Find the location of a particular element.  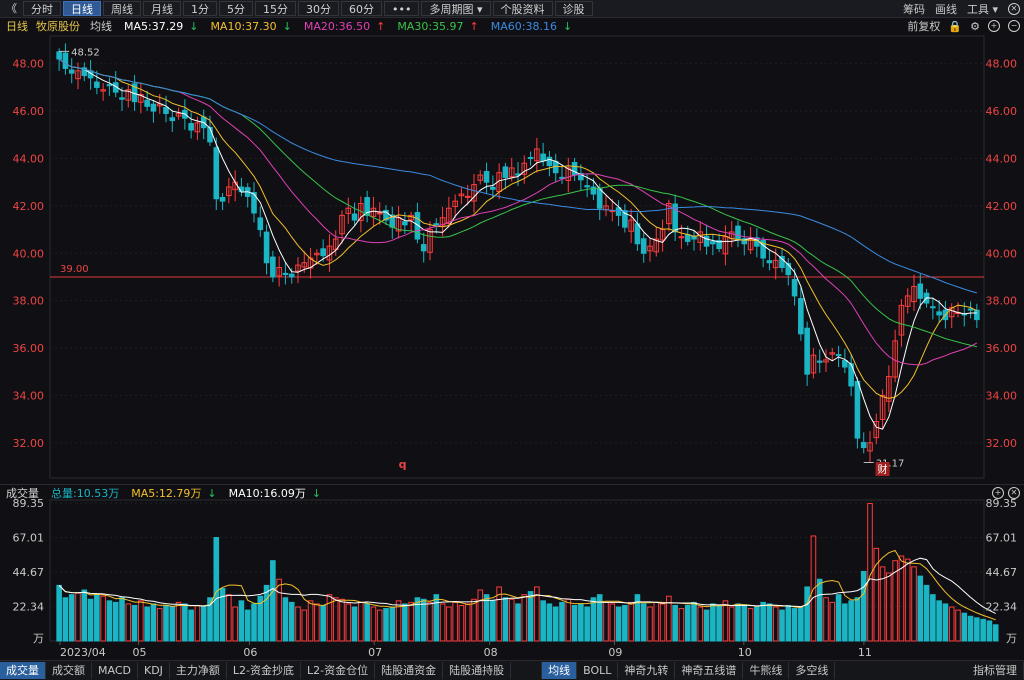

tab-five-lines: 神奇五线谱 is located at coordinates (709, 670).